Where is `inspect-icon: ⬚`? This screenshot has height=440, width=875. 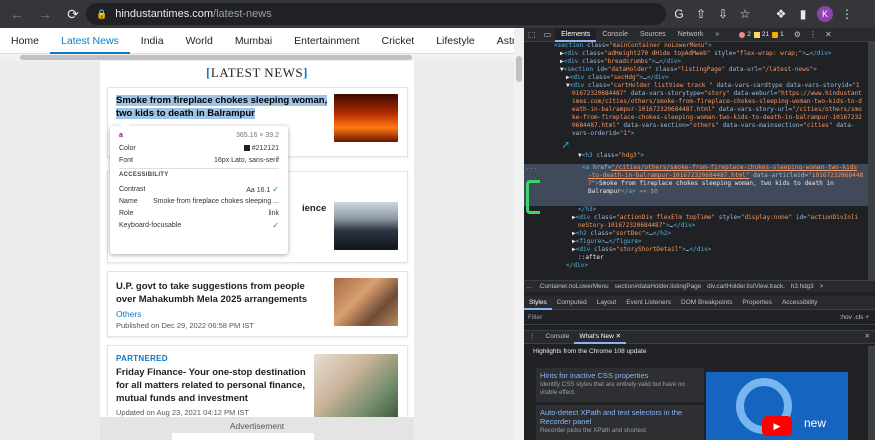
inspect-icon: ⬚ is located at coordinates (532, 34).